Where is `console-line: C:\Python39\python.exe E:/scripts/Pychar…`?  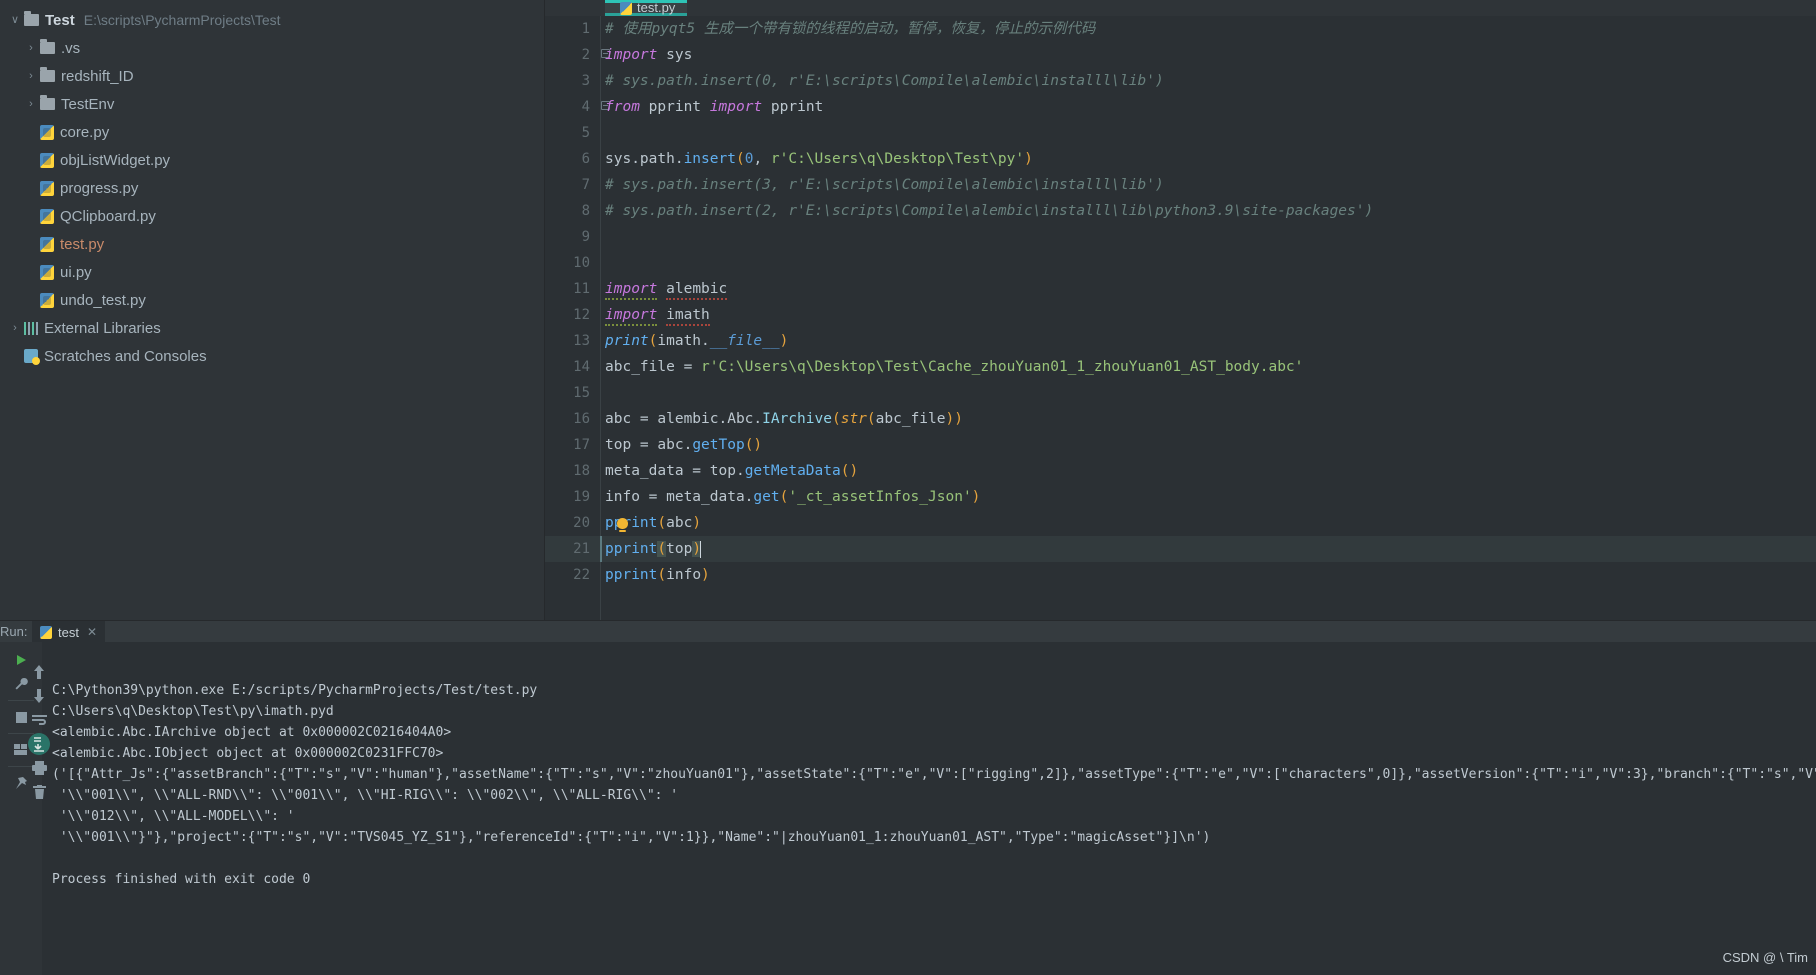 console-line: C:\Python39\python.exe E:/scripts/Pychar… is located at coordinates (295, 690).